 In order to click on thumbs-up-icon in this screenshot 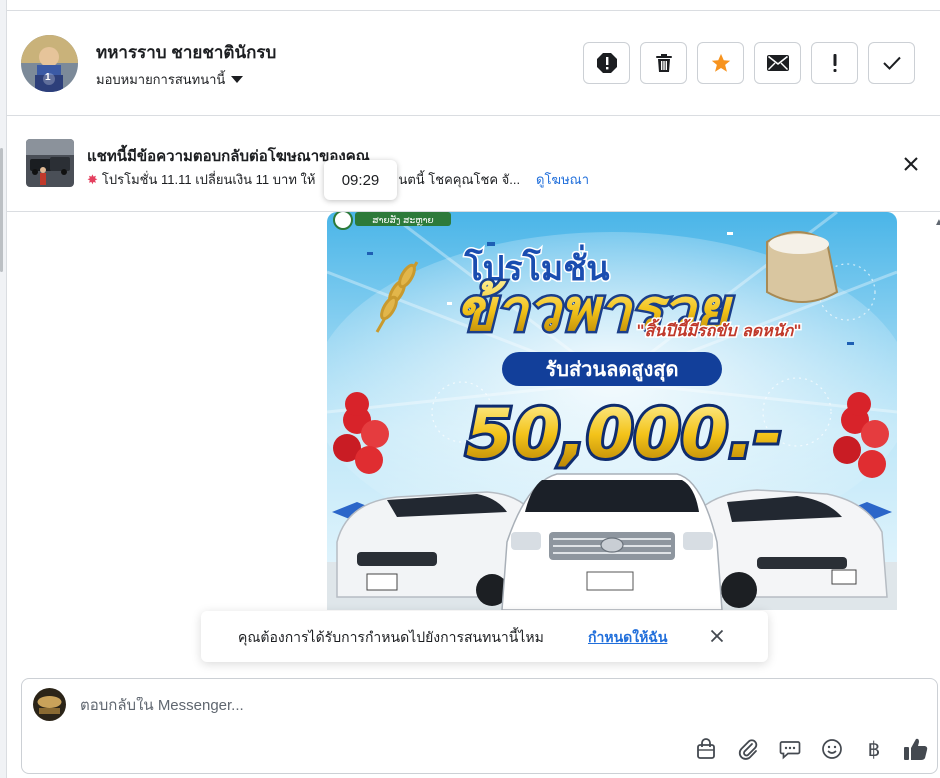, I will do `click(916, 749)`.